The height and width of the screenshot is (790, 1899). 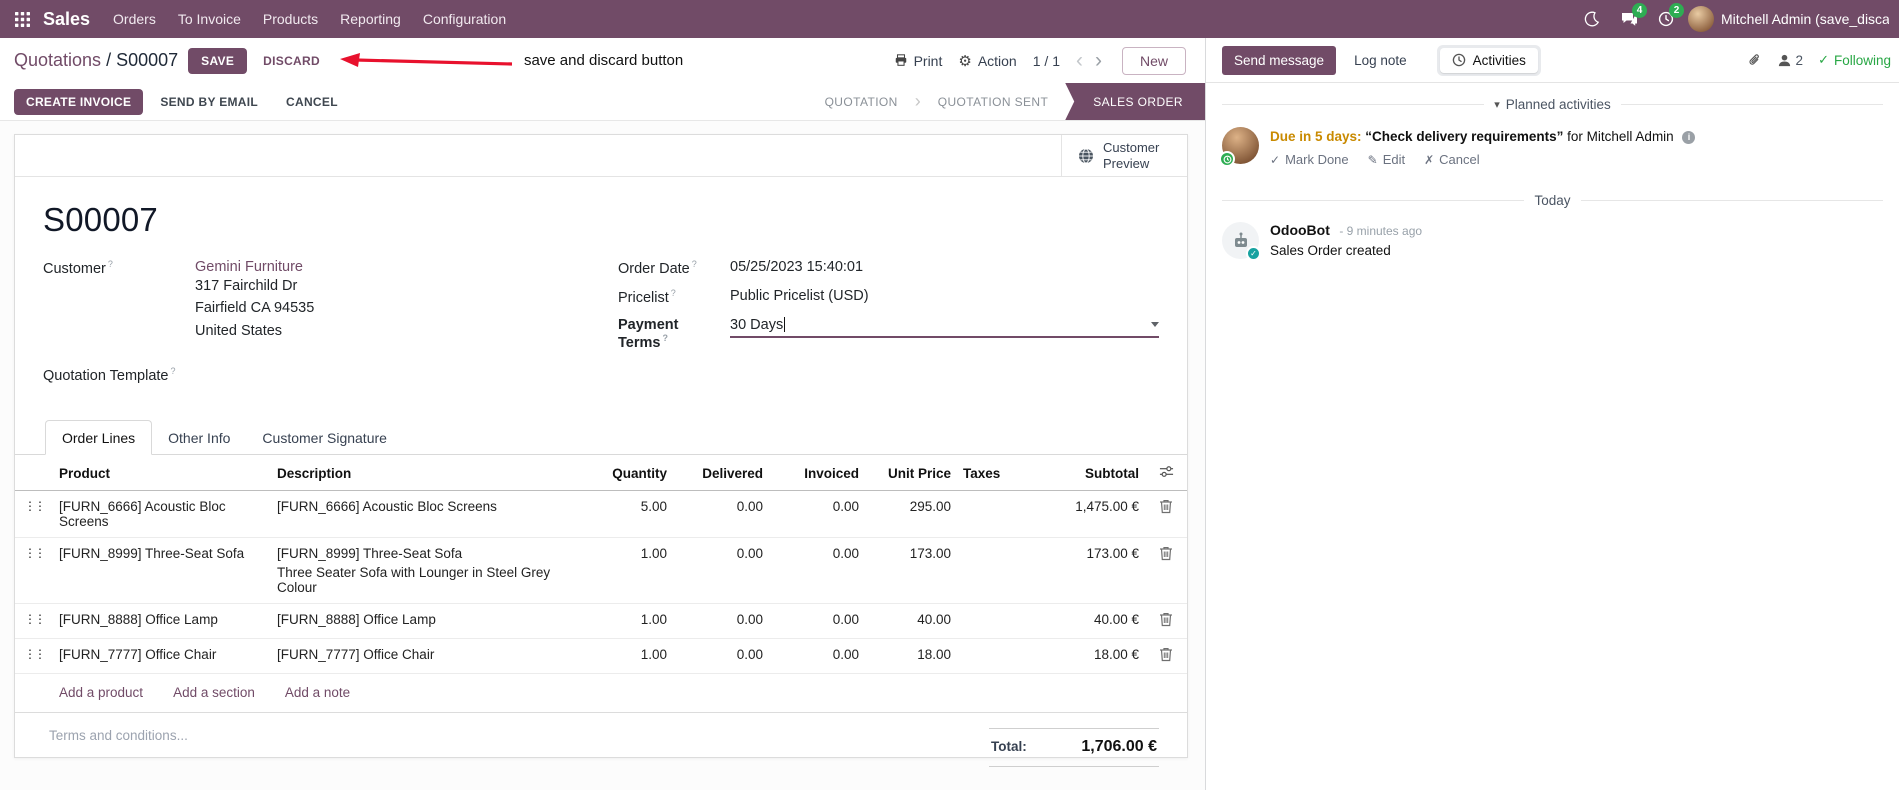 I want to click on edit-activity-button: ✎ Edit, so click(x=1386, y=159).